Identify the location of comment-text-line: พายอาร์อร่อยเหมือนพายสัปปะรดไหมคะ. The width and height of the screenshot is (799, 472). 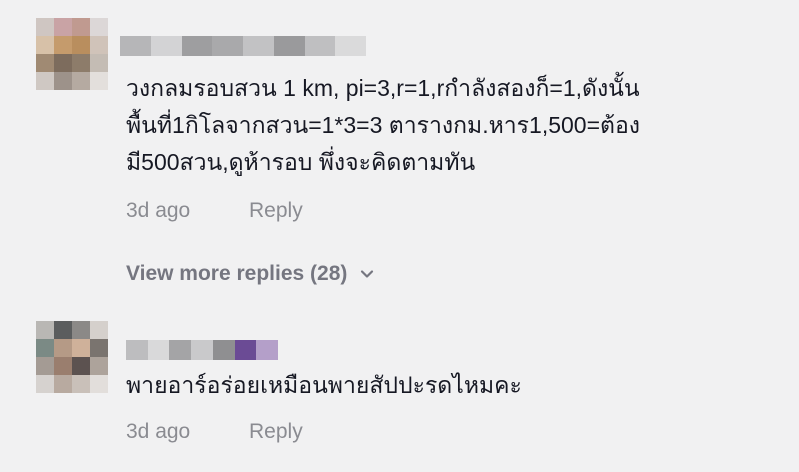
(324, 385).